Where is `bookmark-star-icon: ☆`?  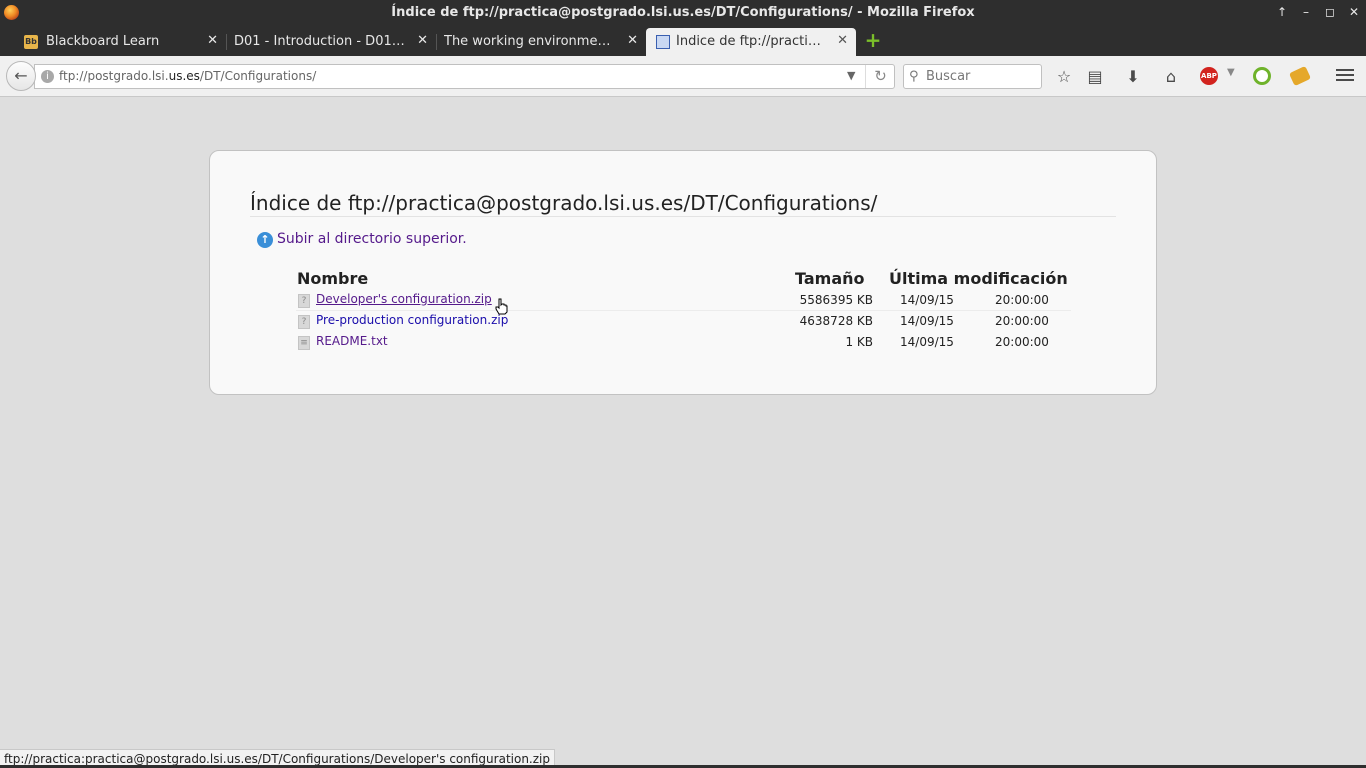
bookmark-star-icon: ☆ is located at coordinates (1064, 77).